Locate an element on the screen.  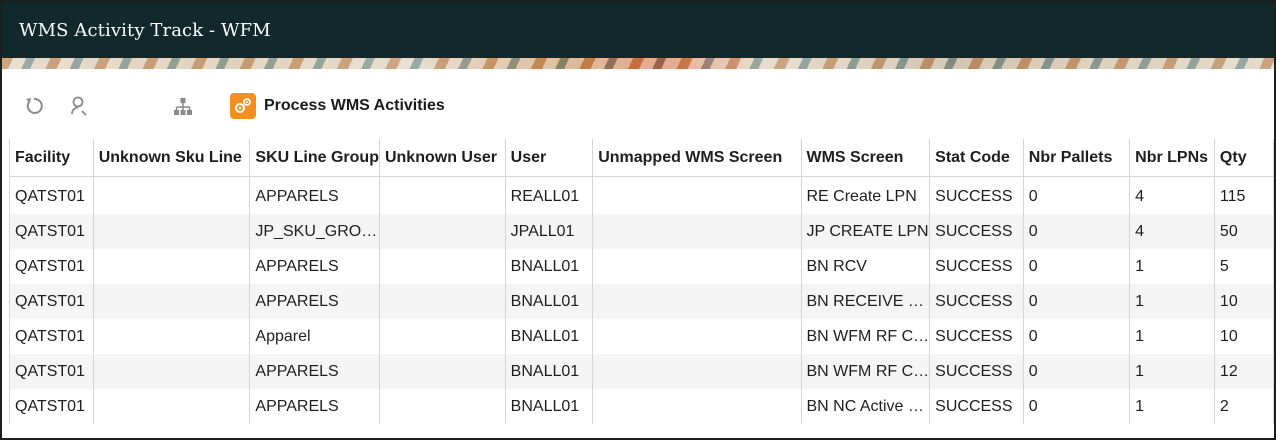
column-header-sku-line-group: SKU Line Group is located at coordinates (314, 158).